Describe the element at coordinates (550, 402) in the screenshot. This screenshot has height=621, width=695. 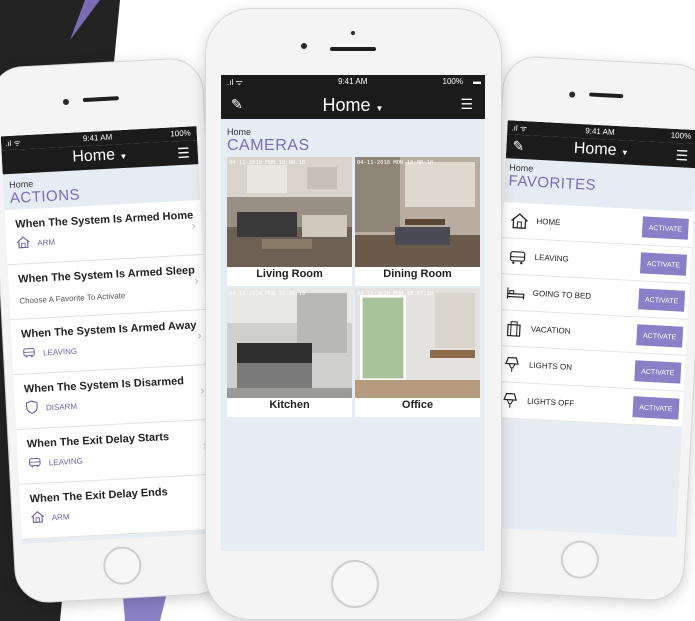
I see `favorite-label: LIGHTS OFF` at that location.